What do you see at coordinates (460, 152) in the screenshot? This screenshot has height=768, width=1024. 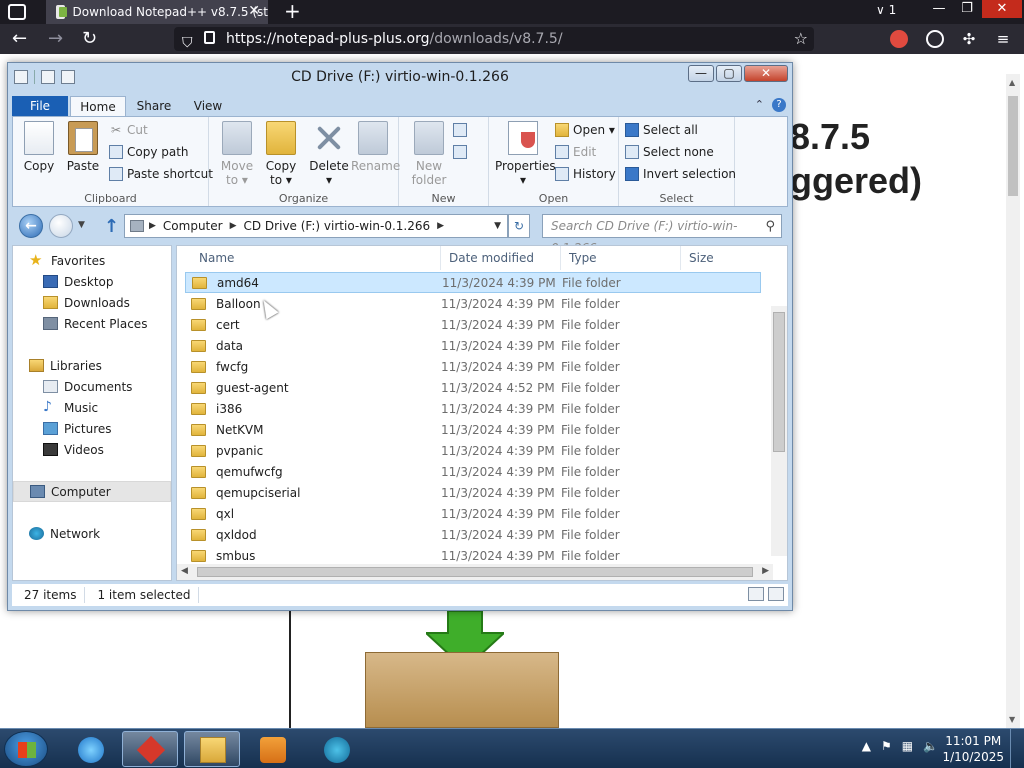 I see `easy-access-button` at bounding box center [460, 152].